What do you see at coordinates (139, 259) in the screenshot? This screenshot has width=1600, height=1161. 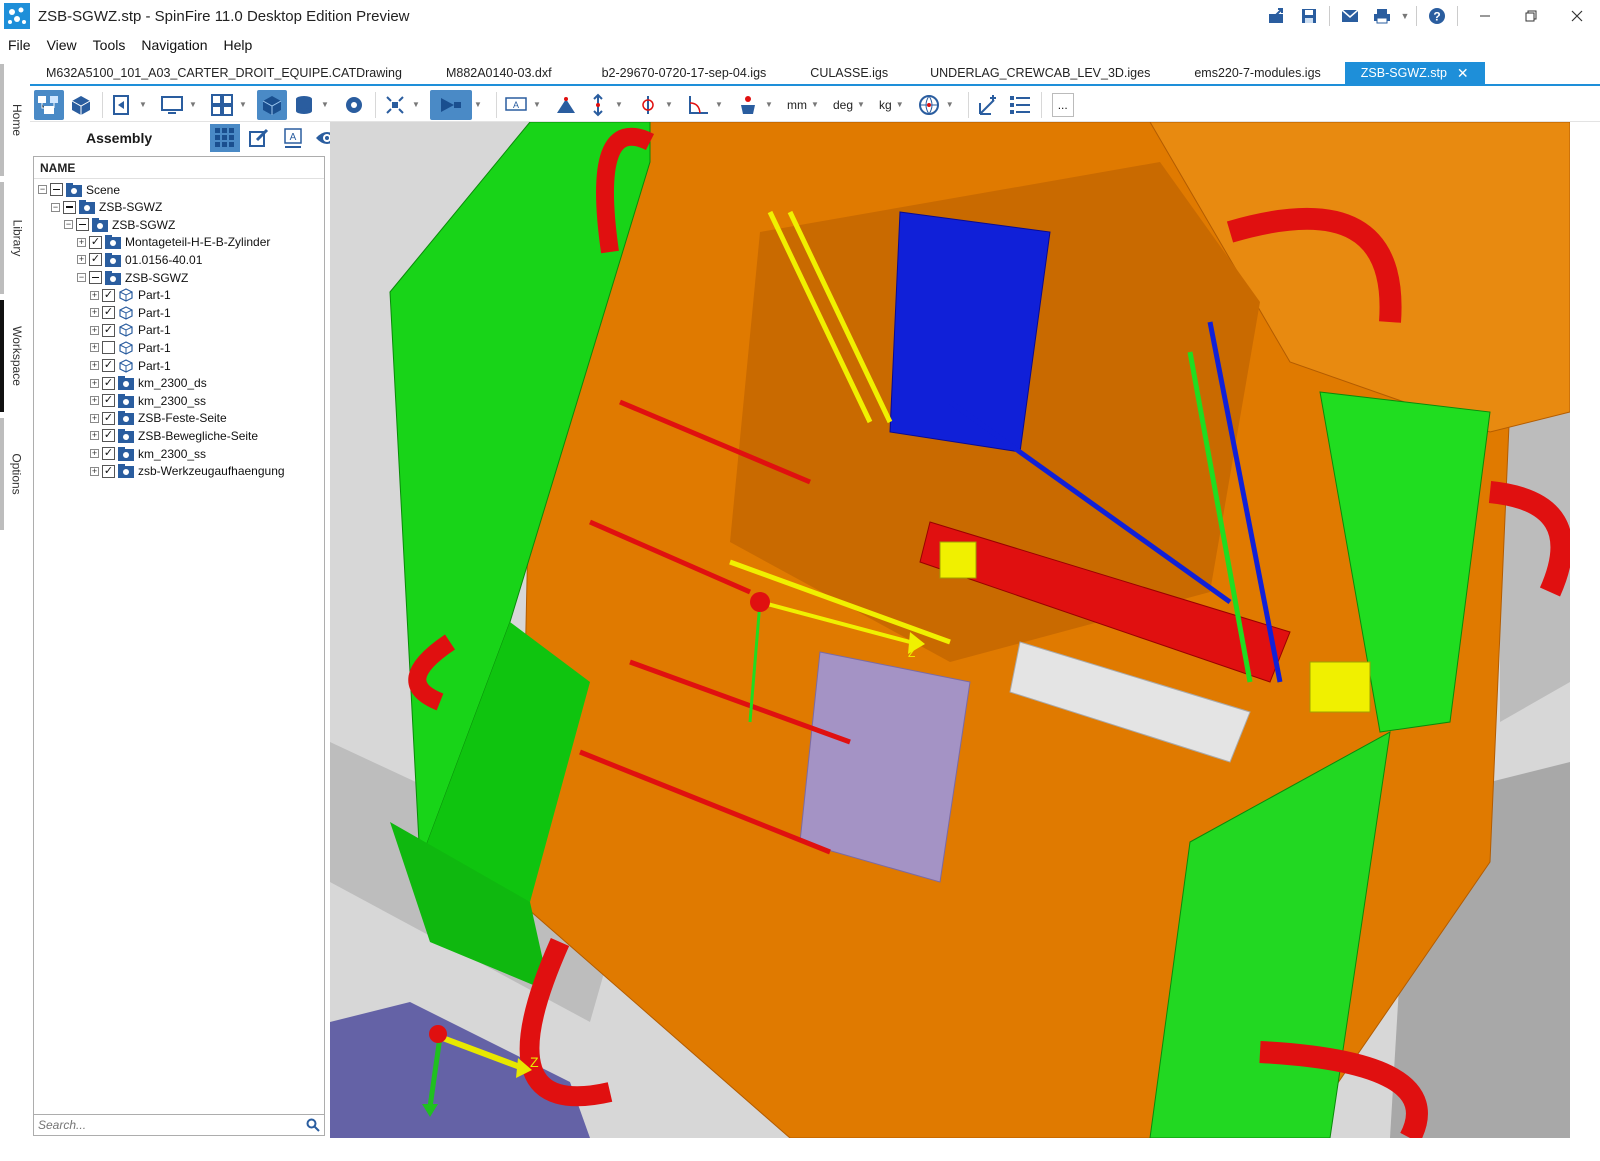 I see `tree-node: + ✓ 01.0156-40.01` at bounding box center [139, 259].